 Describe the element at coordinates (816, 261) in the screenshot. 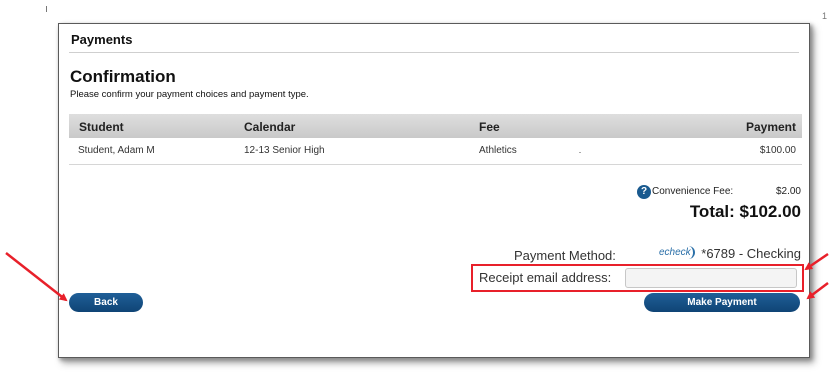

I see `arrow-to-receipt-email` at that location.